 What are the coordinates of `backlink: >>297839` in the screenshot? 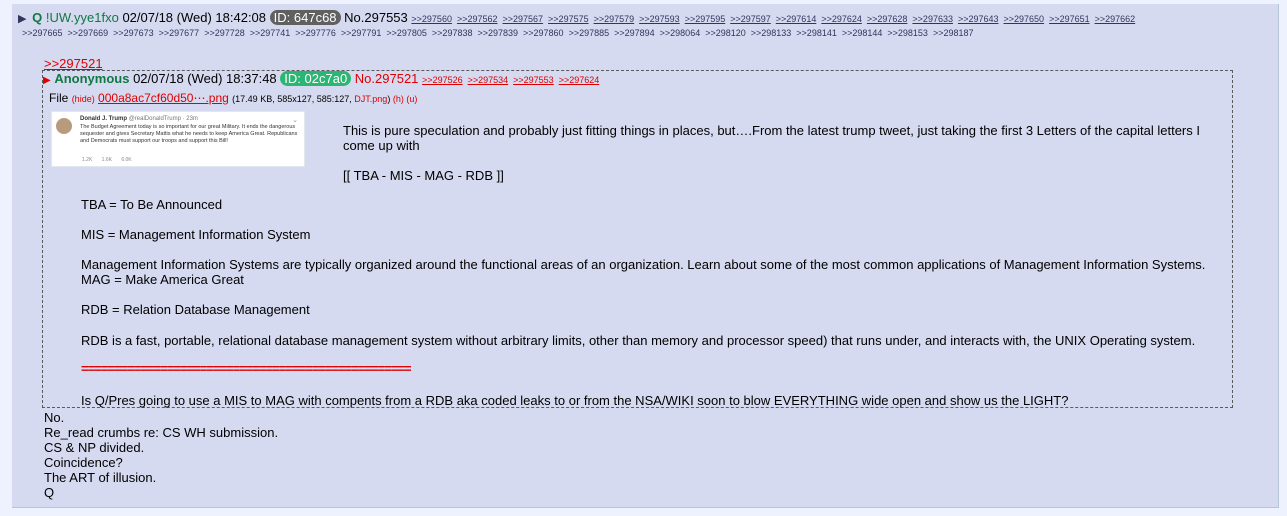 It's located at (497, 33).